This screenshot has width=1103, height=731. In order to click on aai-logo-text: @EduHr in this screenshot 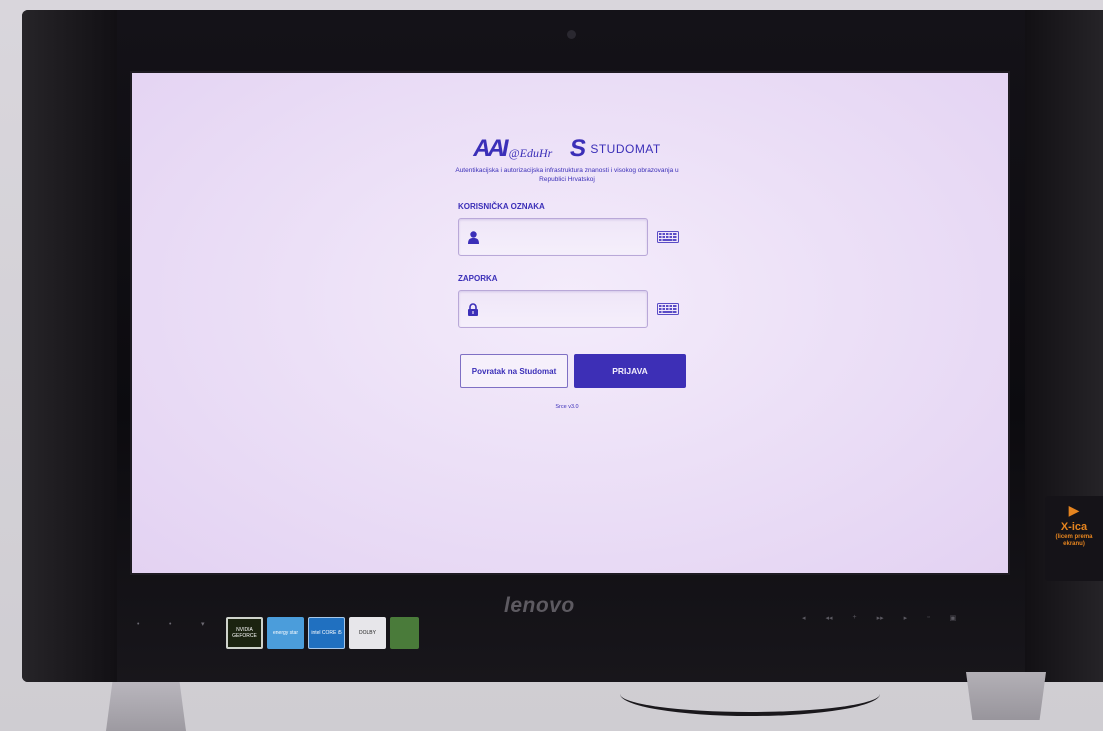, I will do `click(530, 153)`.